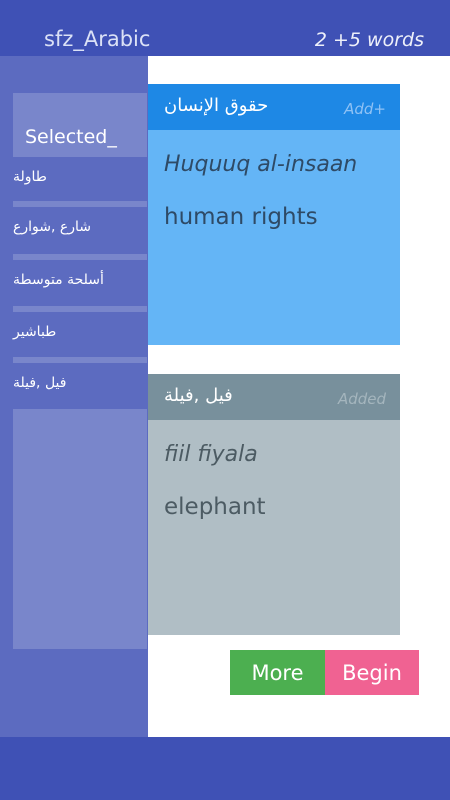 This screenshot has height=800, width=450. Describe the element at coordinates (97, 39) in the screenshot. I see `app-title: sfz_Arabic` at that location.